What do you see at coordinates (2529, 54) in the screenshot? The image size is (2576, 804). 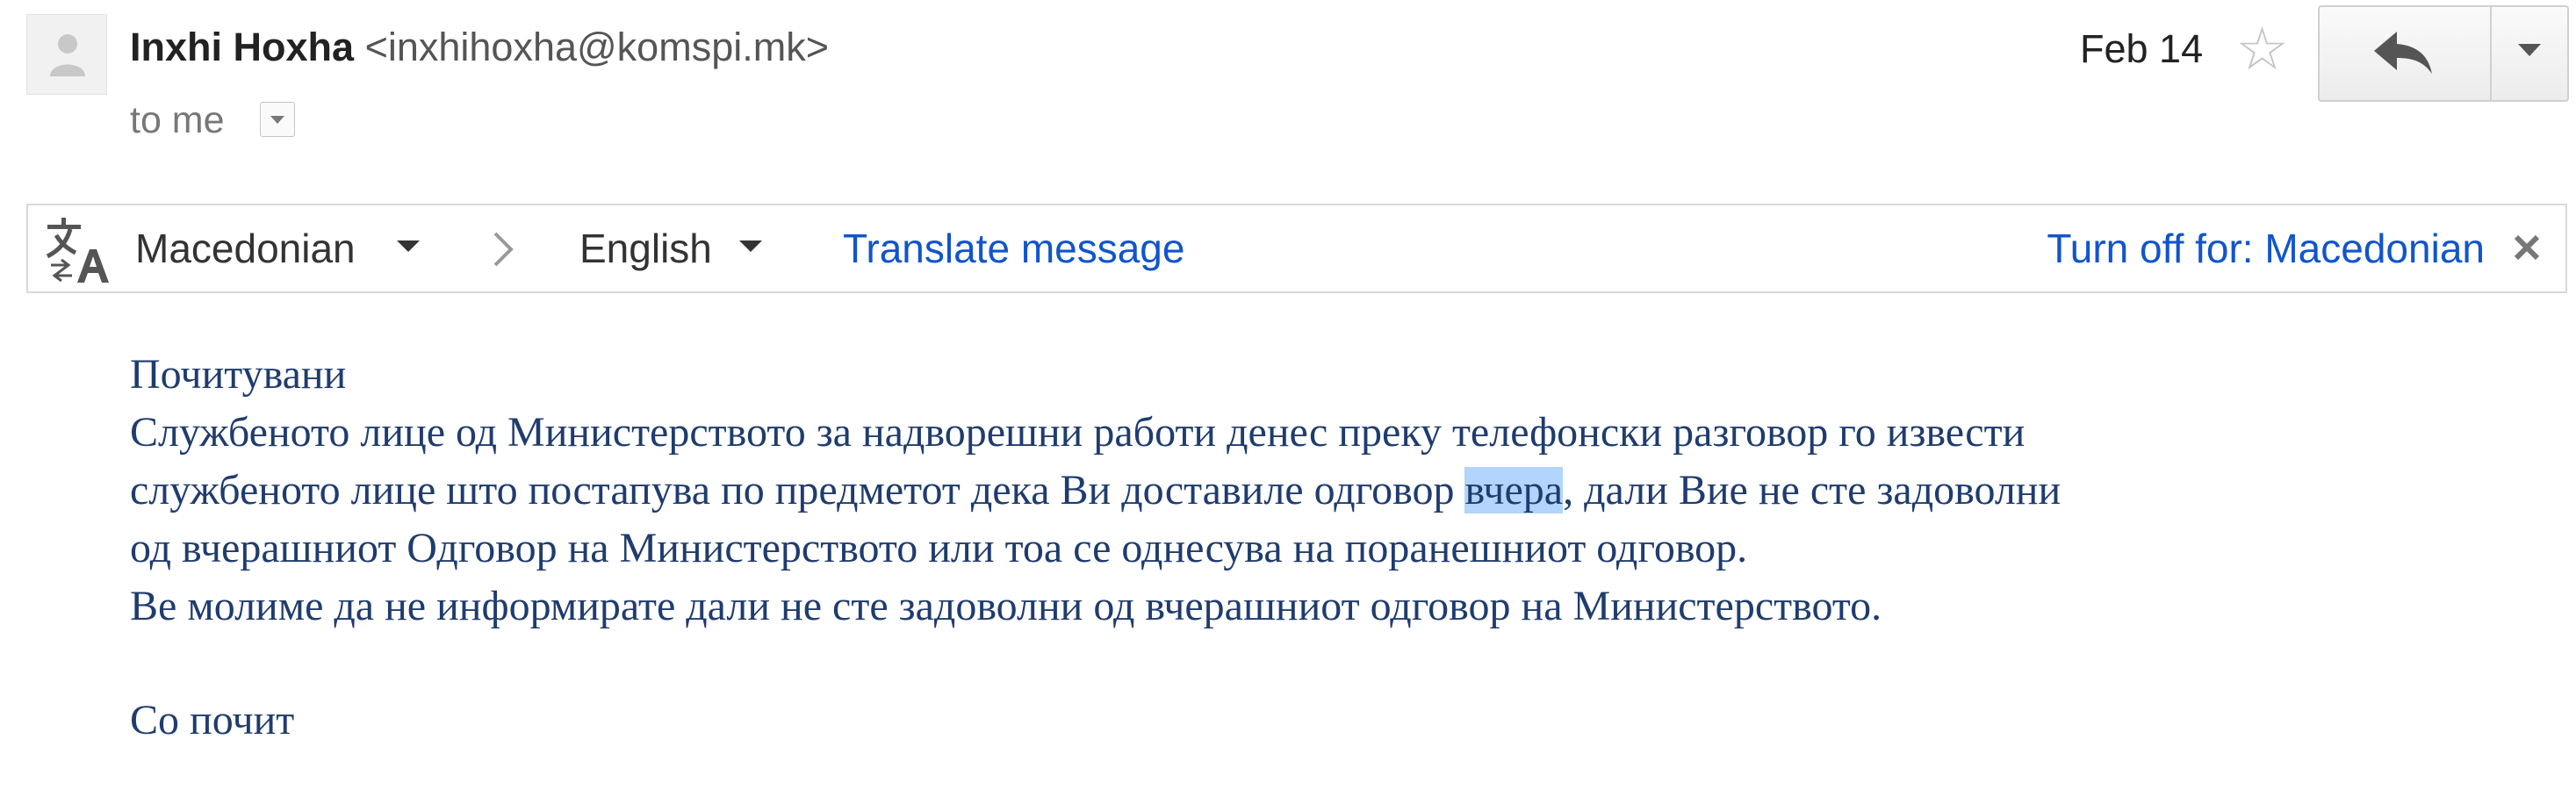 I see `more-actions-button` at bounding box center [2529, 54].